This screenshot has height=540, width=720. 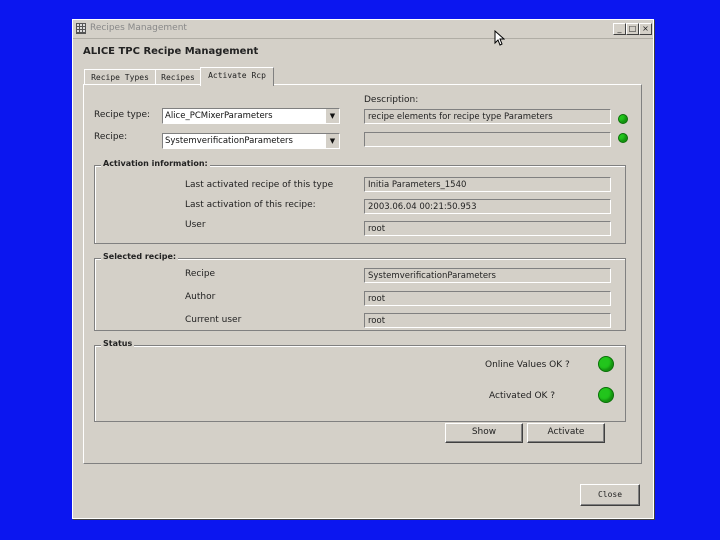 What do you see at coordinates (118, 343) in the screenshot?
I see `status-title: Status` at bounding box center [118, 343].